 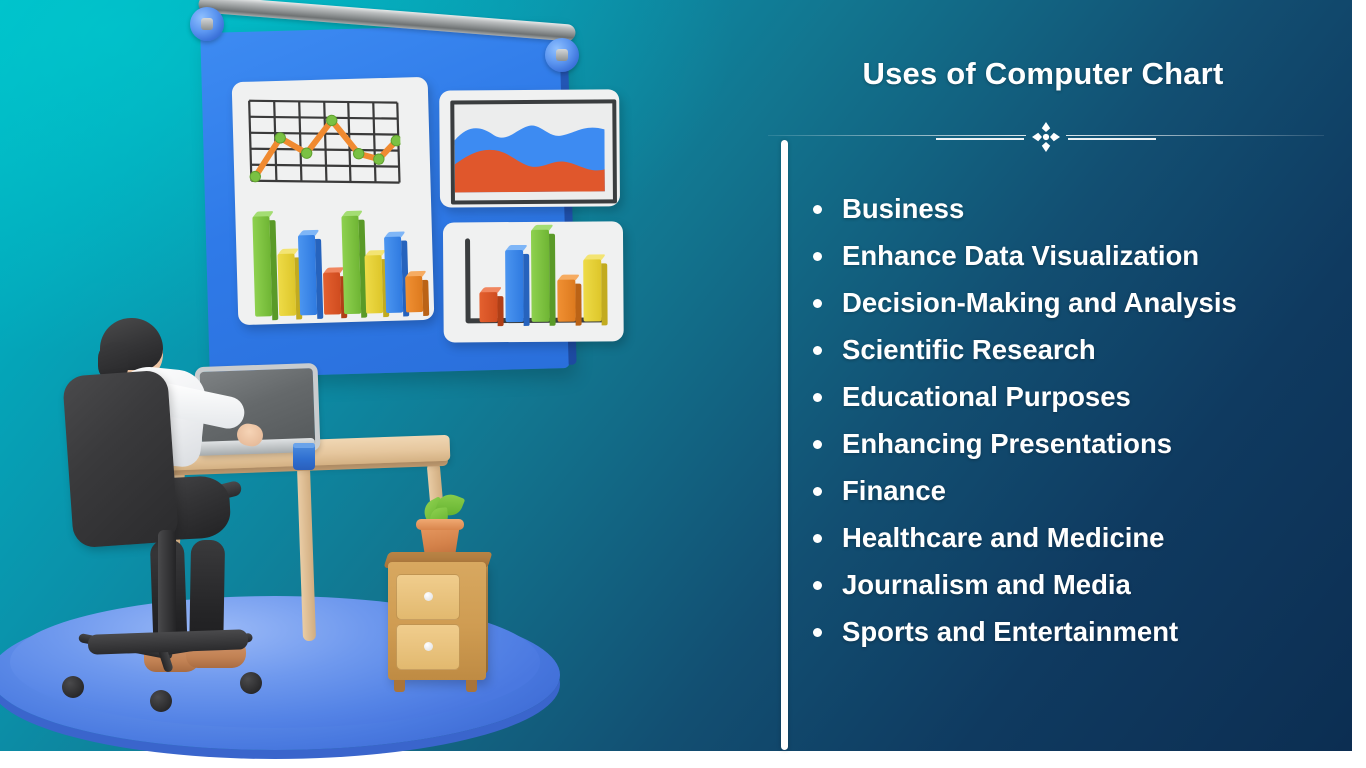 I want to click on chair-backrest, so click(x=120, y=459).